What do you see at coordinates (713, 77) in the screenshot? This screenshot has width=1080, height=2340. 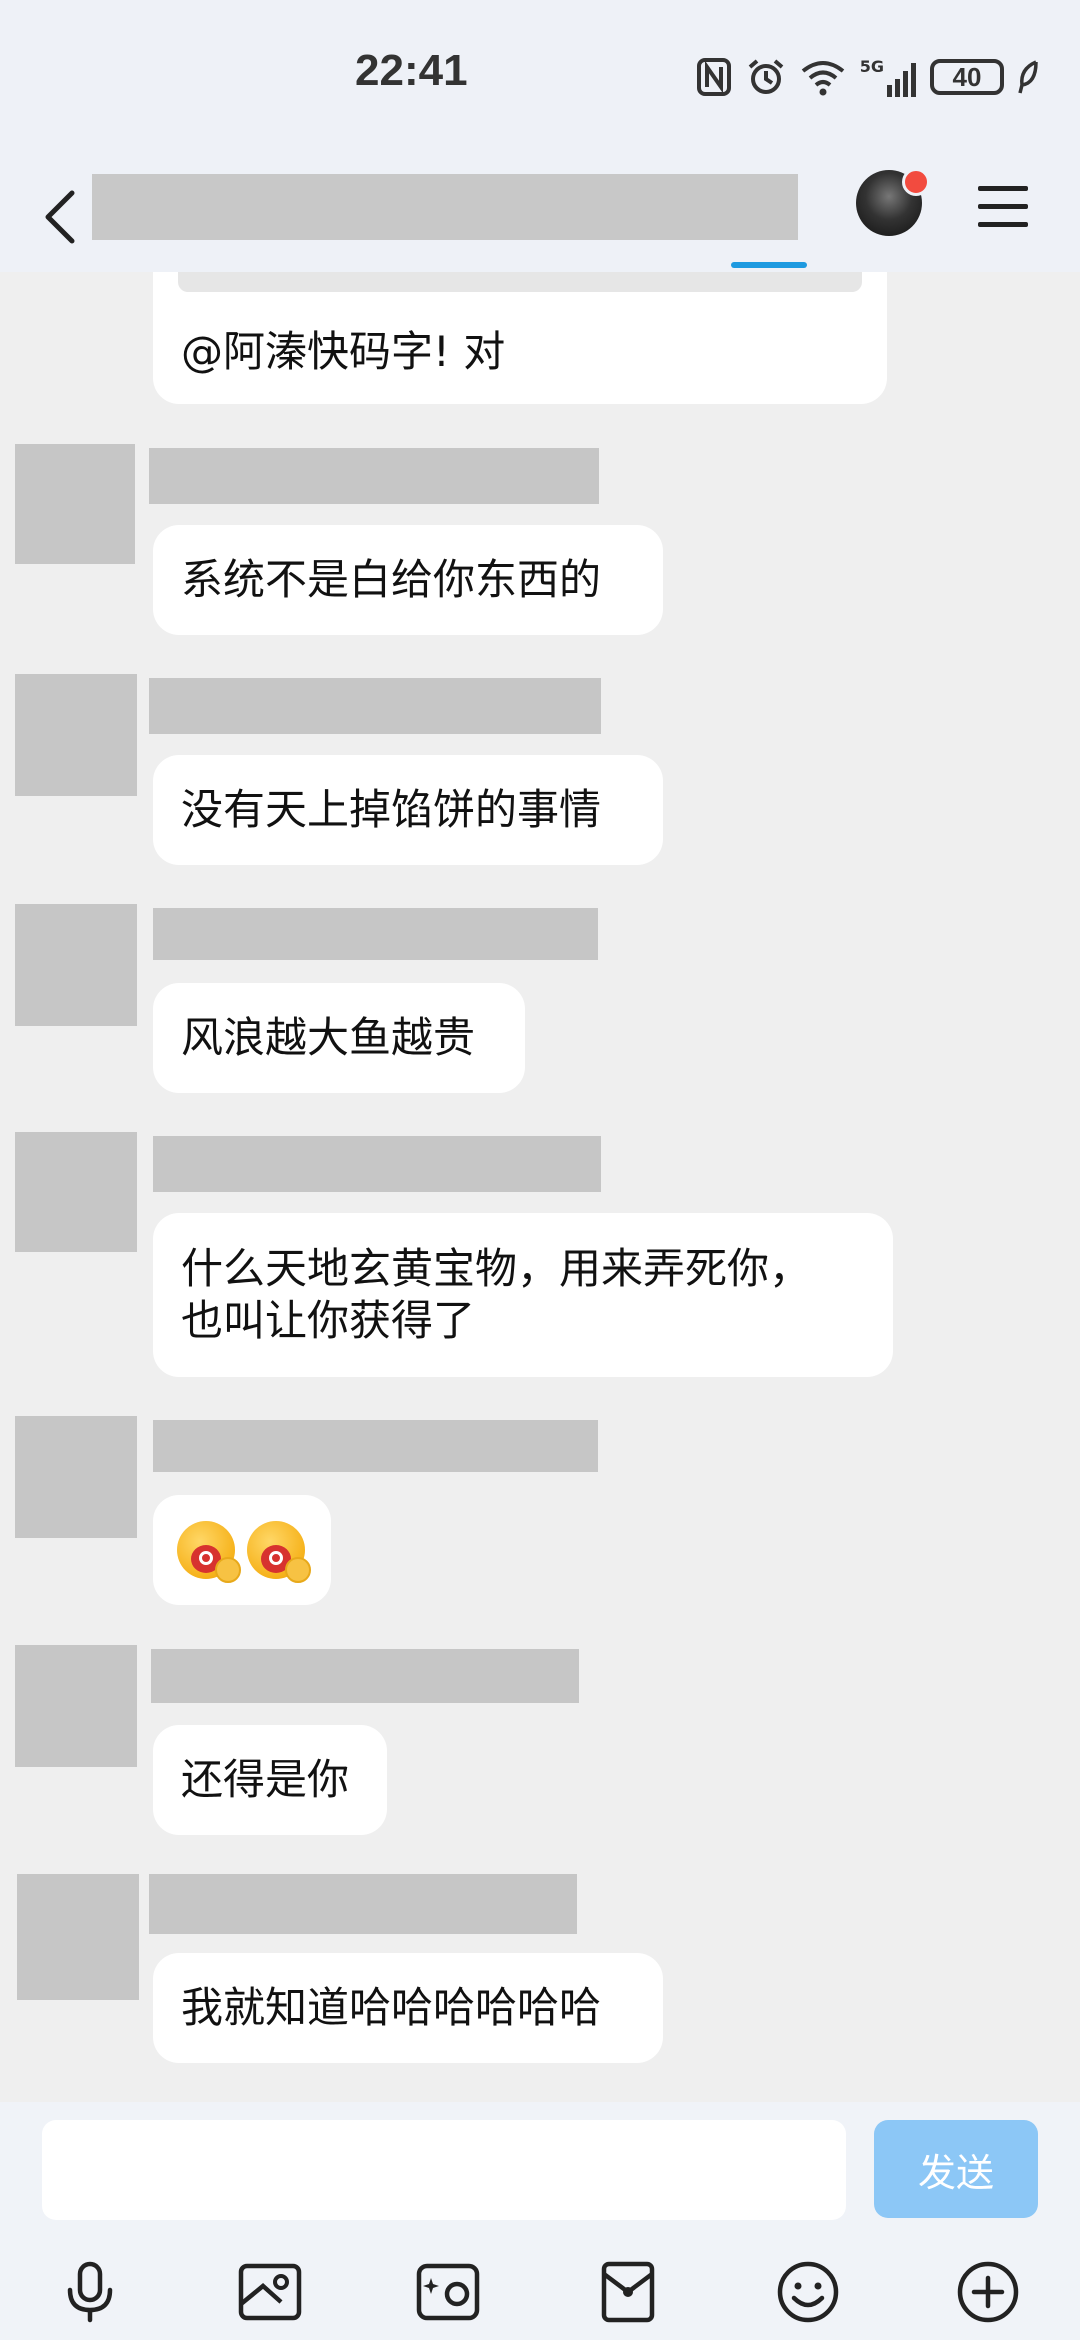 I see `nfc-icon` at bounding box center [713, 77].